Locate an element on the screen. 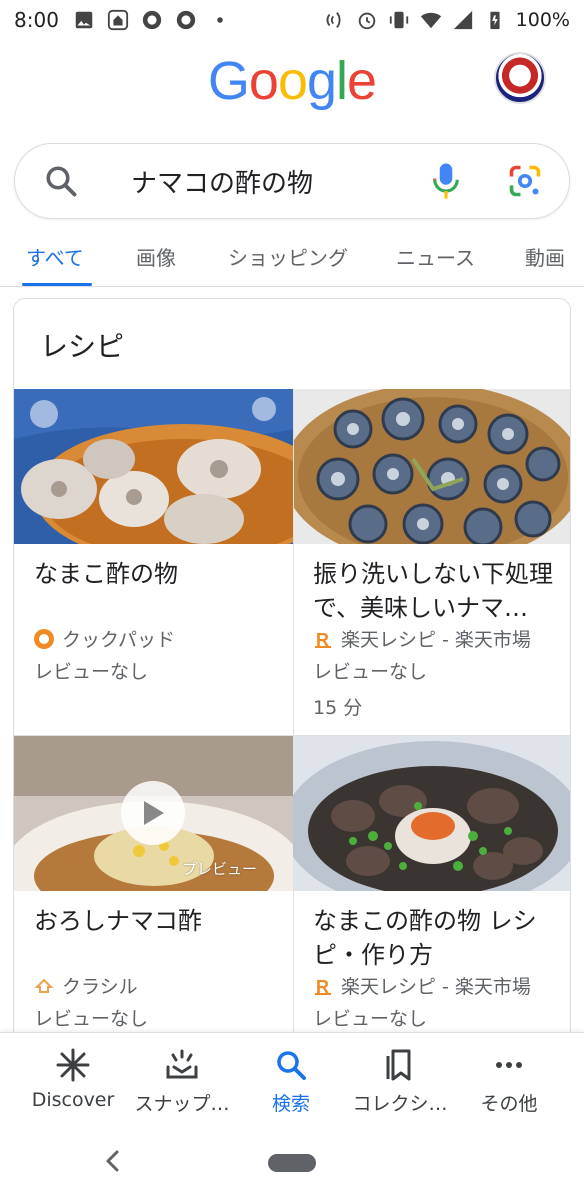 The image size is (584, 1200). play-icon is located at coordinates (154, 813).